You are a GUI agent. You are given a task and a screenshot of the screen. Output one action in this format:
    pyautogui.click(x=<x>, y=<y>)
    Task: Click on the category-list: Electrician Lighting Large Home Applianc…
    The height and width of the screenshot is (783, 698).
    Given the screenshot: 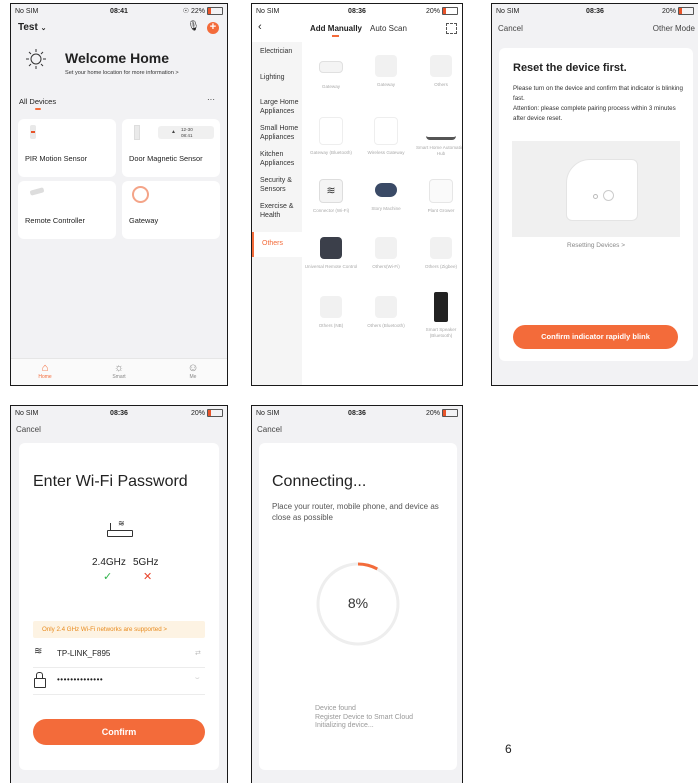 What is the action you would take?
    pyautogui.click(x=277, y=213)
    